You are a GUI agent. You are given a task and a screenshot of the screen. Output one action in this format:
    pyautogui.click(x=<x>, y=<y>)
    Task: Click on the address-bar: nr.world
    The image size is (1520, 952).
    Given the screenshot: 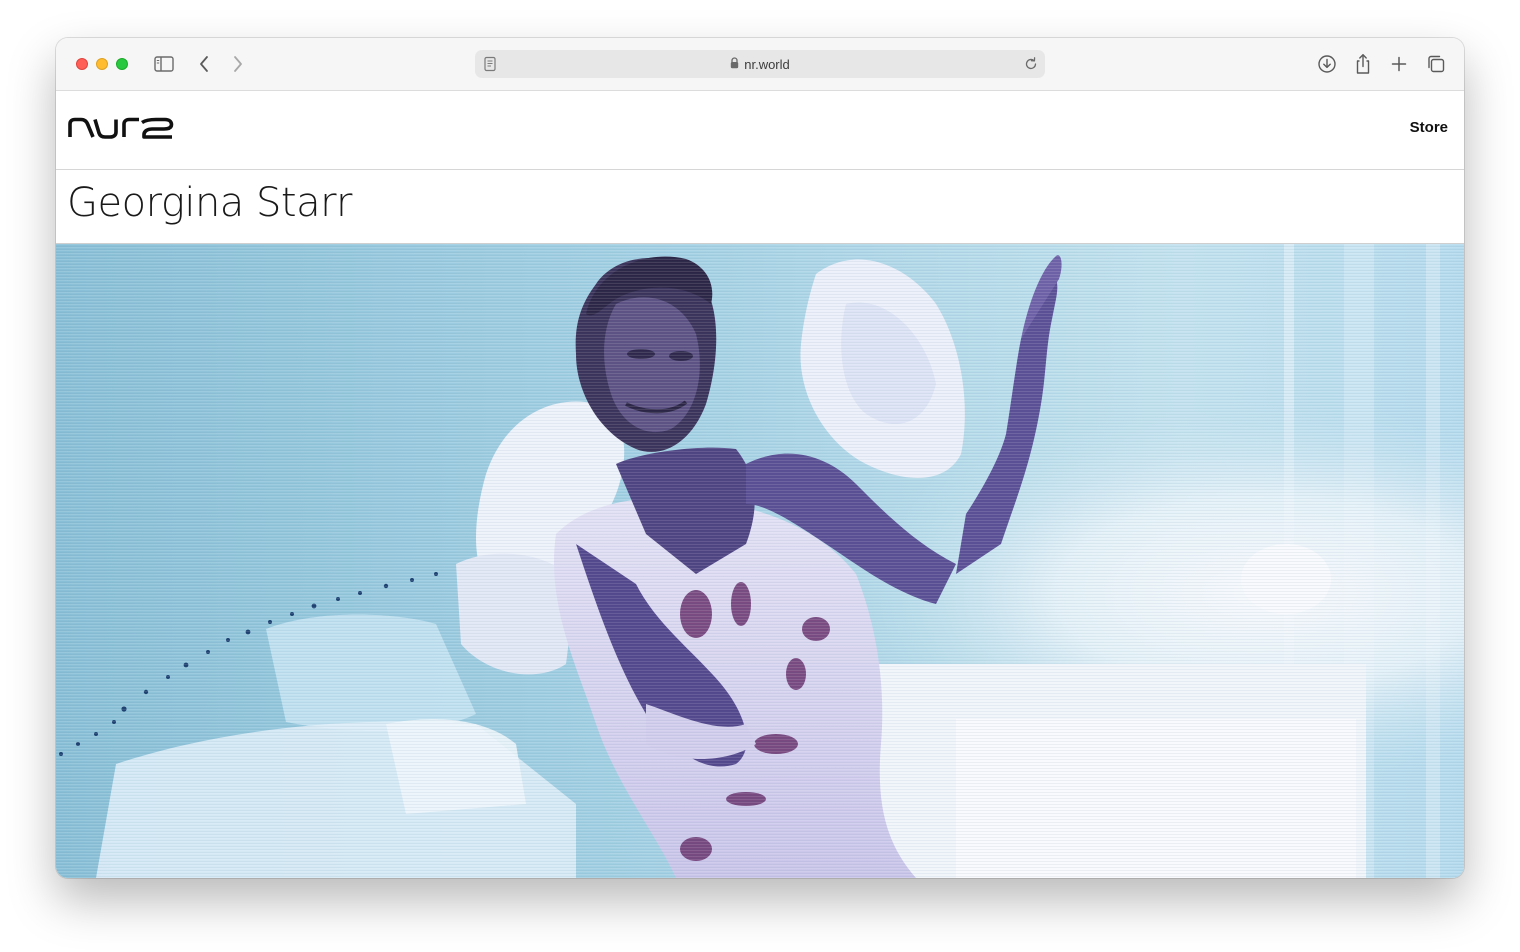 What is the action you would take?
    pyautogui.click(x=760, y=64)
    